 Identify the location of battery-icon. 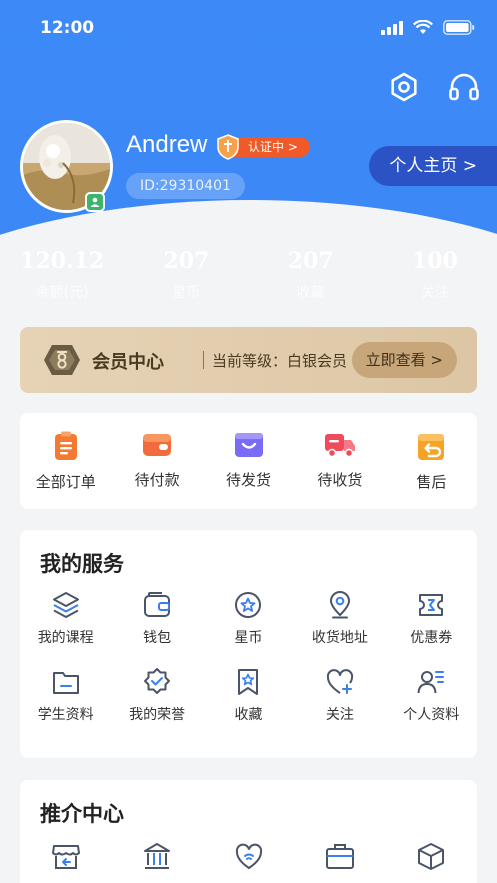
(459, 27).